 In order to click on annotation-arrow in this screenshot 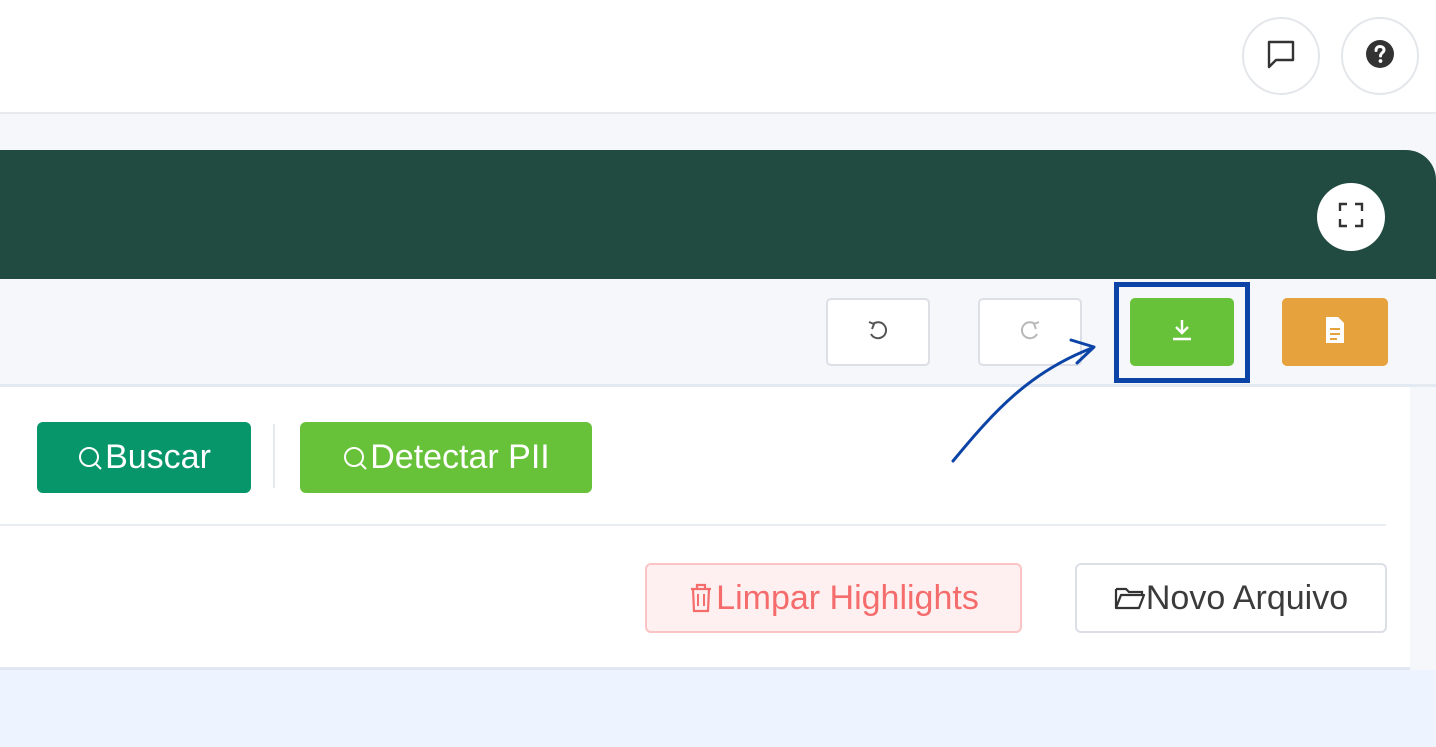, I will do `click(1023, 400)`.